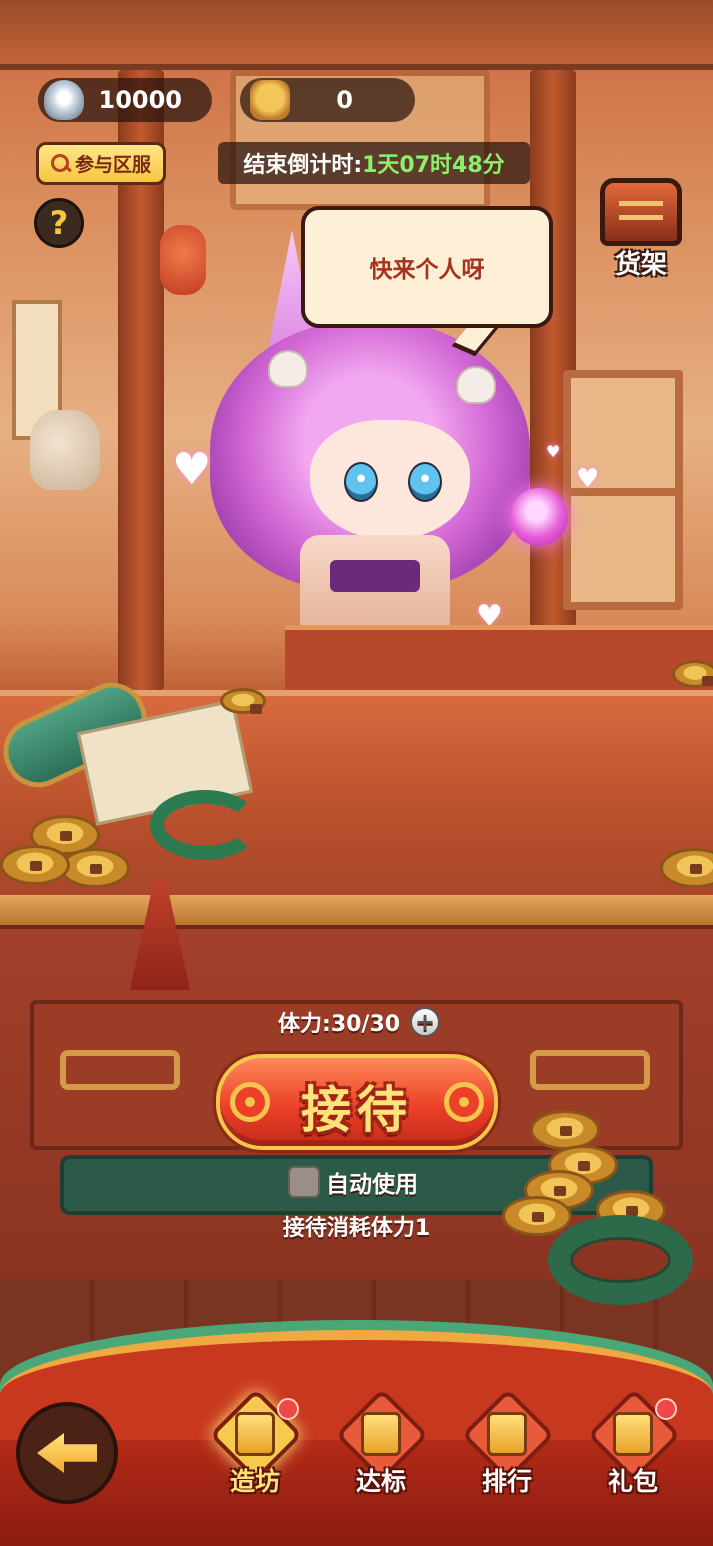 This screenshot has height=1546, width=713. I want to click on reception-button: 接待, so click(357, 1102).